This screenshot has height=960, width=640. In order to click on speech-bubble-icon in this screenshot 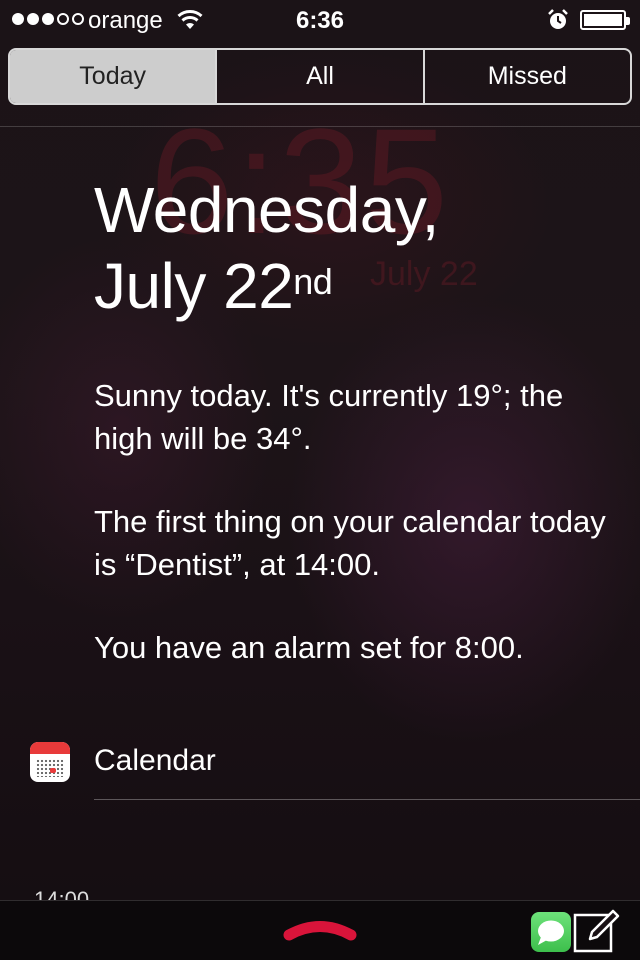, I will do `click(551, 932)`.